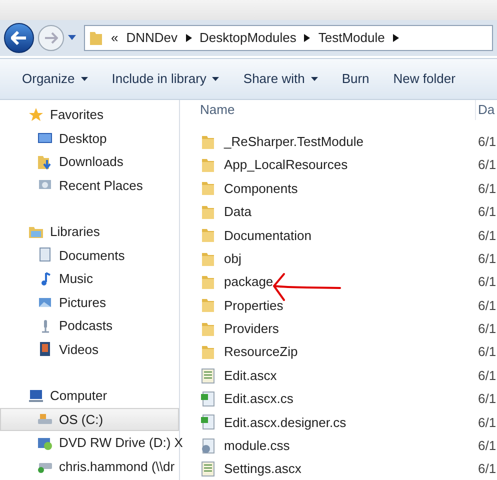 This screenshot has width=497, height=480. What do you see at coordinates (72, 38) in the screenshot?
I see `history-dropdown-icon` at bounding box center [72, 38].